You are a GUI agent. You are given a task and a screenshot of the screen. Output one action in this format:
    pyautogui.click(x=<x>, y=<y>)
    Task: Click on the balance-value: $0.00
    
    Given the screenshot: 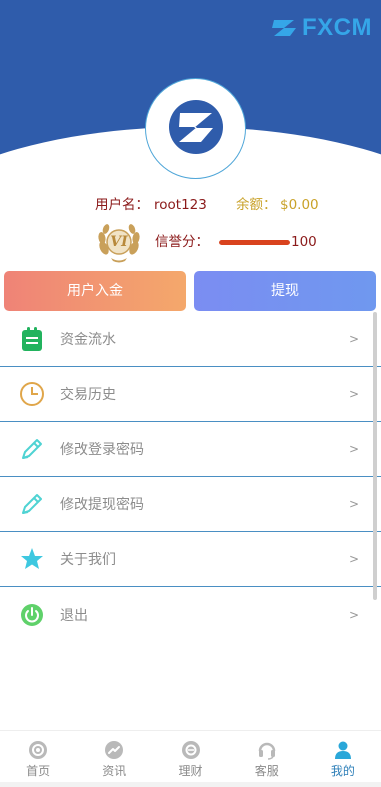 What is the action you would take?
    pyautogui.click(x=299, y=205)
    